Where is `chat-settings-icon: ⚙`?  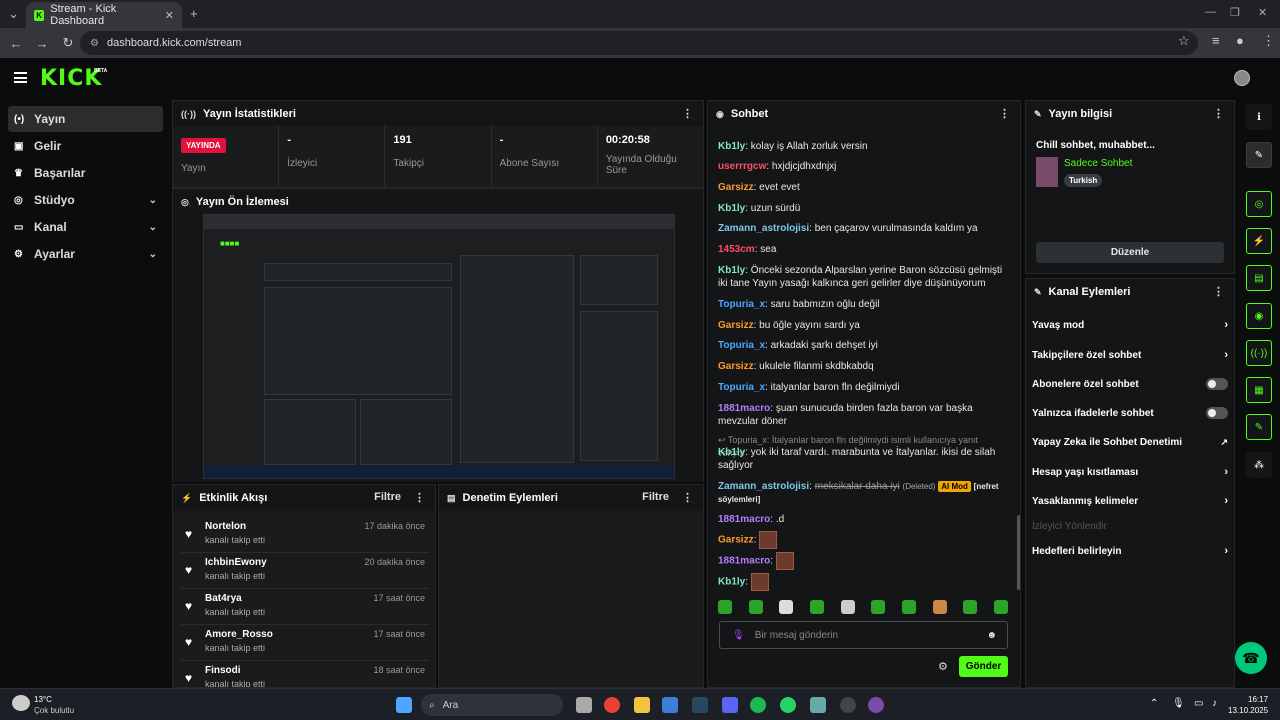
chat-settings-icon: ⚙ is located at coordinates (943, 666).